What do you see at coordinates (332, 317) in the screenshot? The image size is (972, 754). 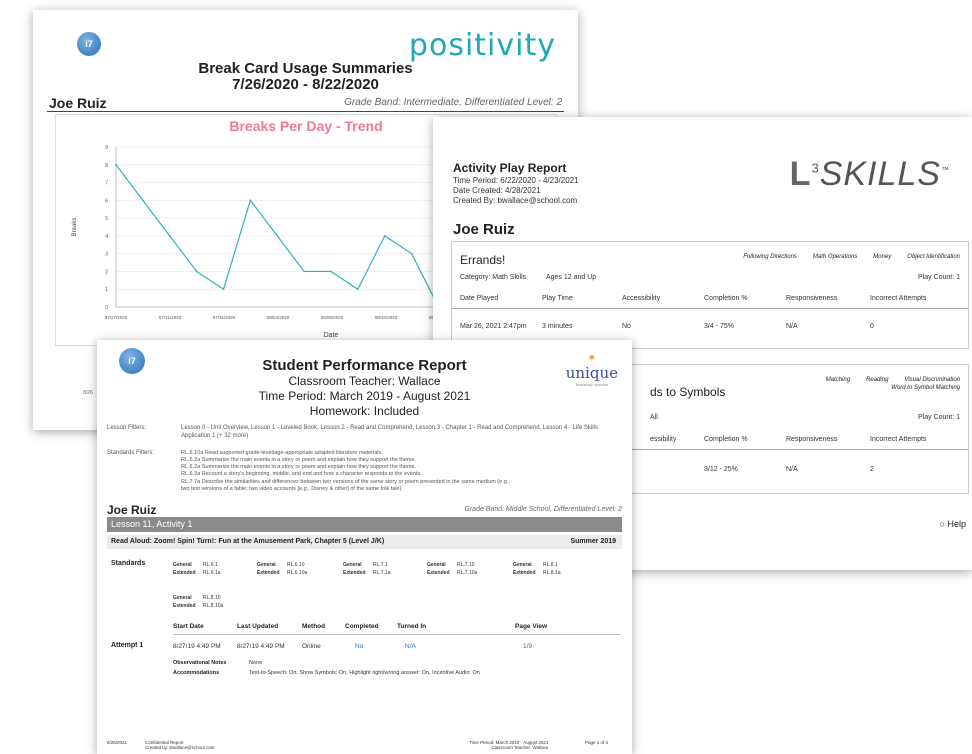 I see `x-tick-label: 08/06/2020` at bounding box center [332, 317].